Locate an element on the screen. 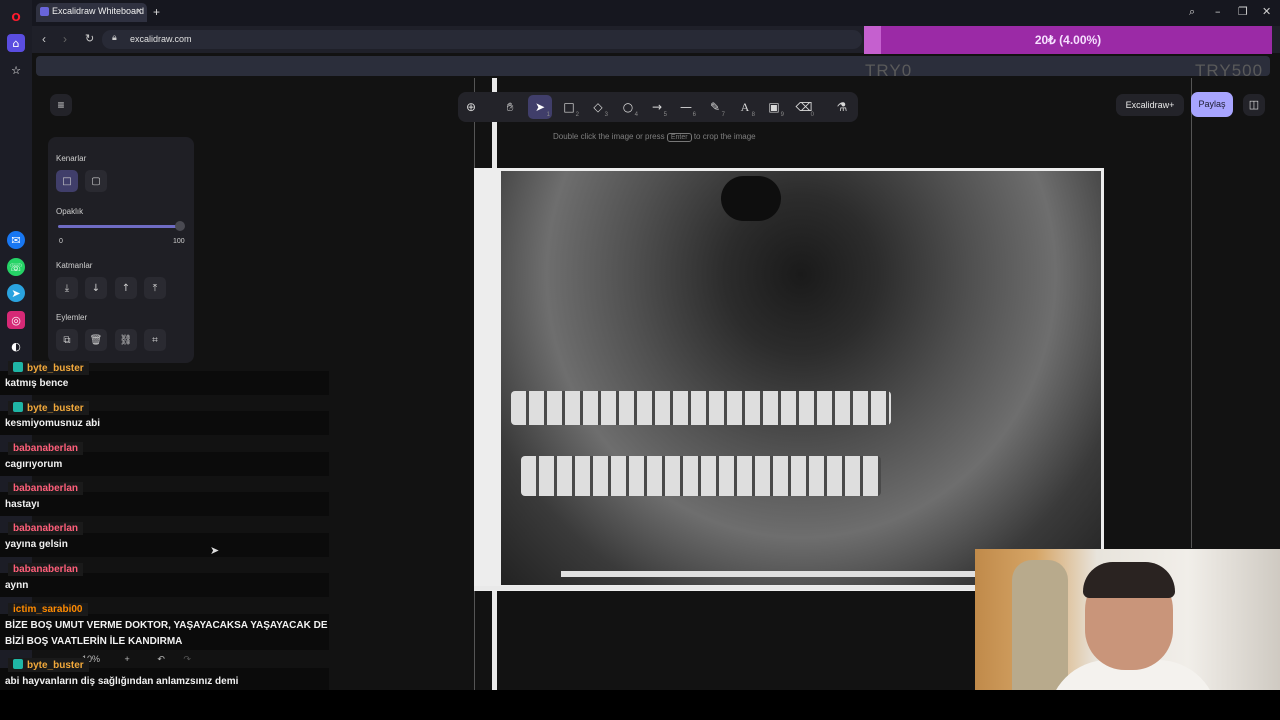 Image resolution: width=1280 pixels, height=720 pixels. tab-excalidraw: Excalidraw Whiteboard × is located at coordinates (91, 12).